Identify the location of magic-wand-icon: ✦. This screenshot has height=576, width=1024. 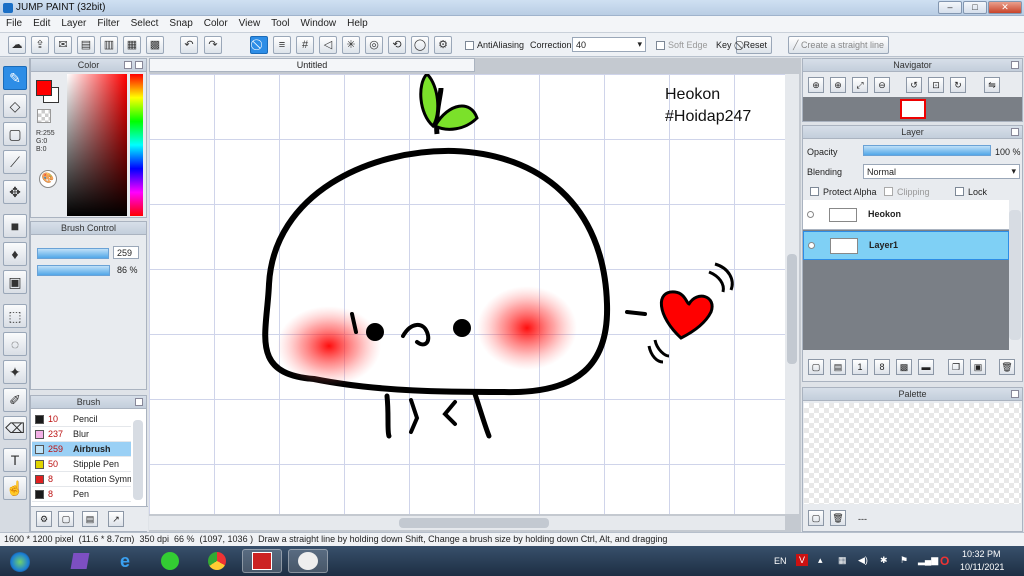
(15, 372).